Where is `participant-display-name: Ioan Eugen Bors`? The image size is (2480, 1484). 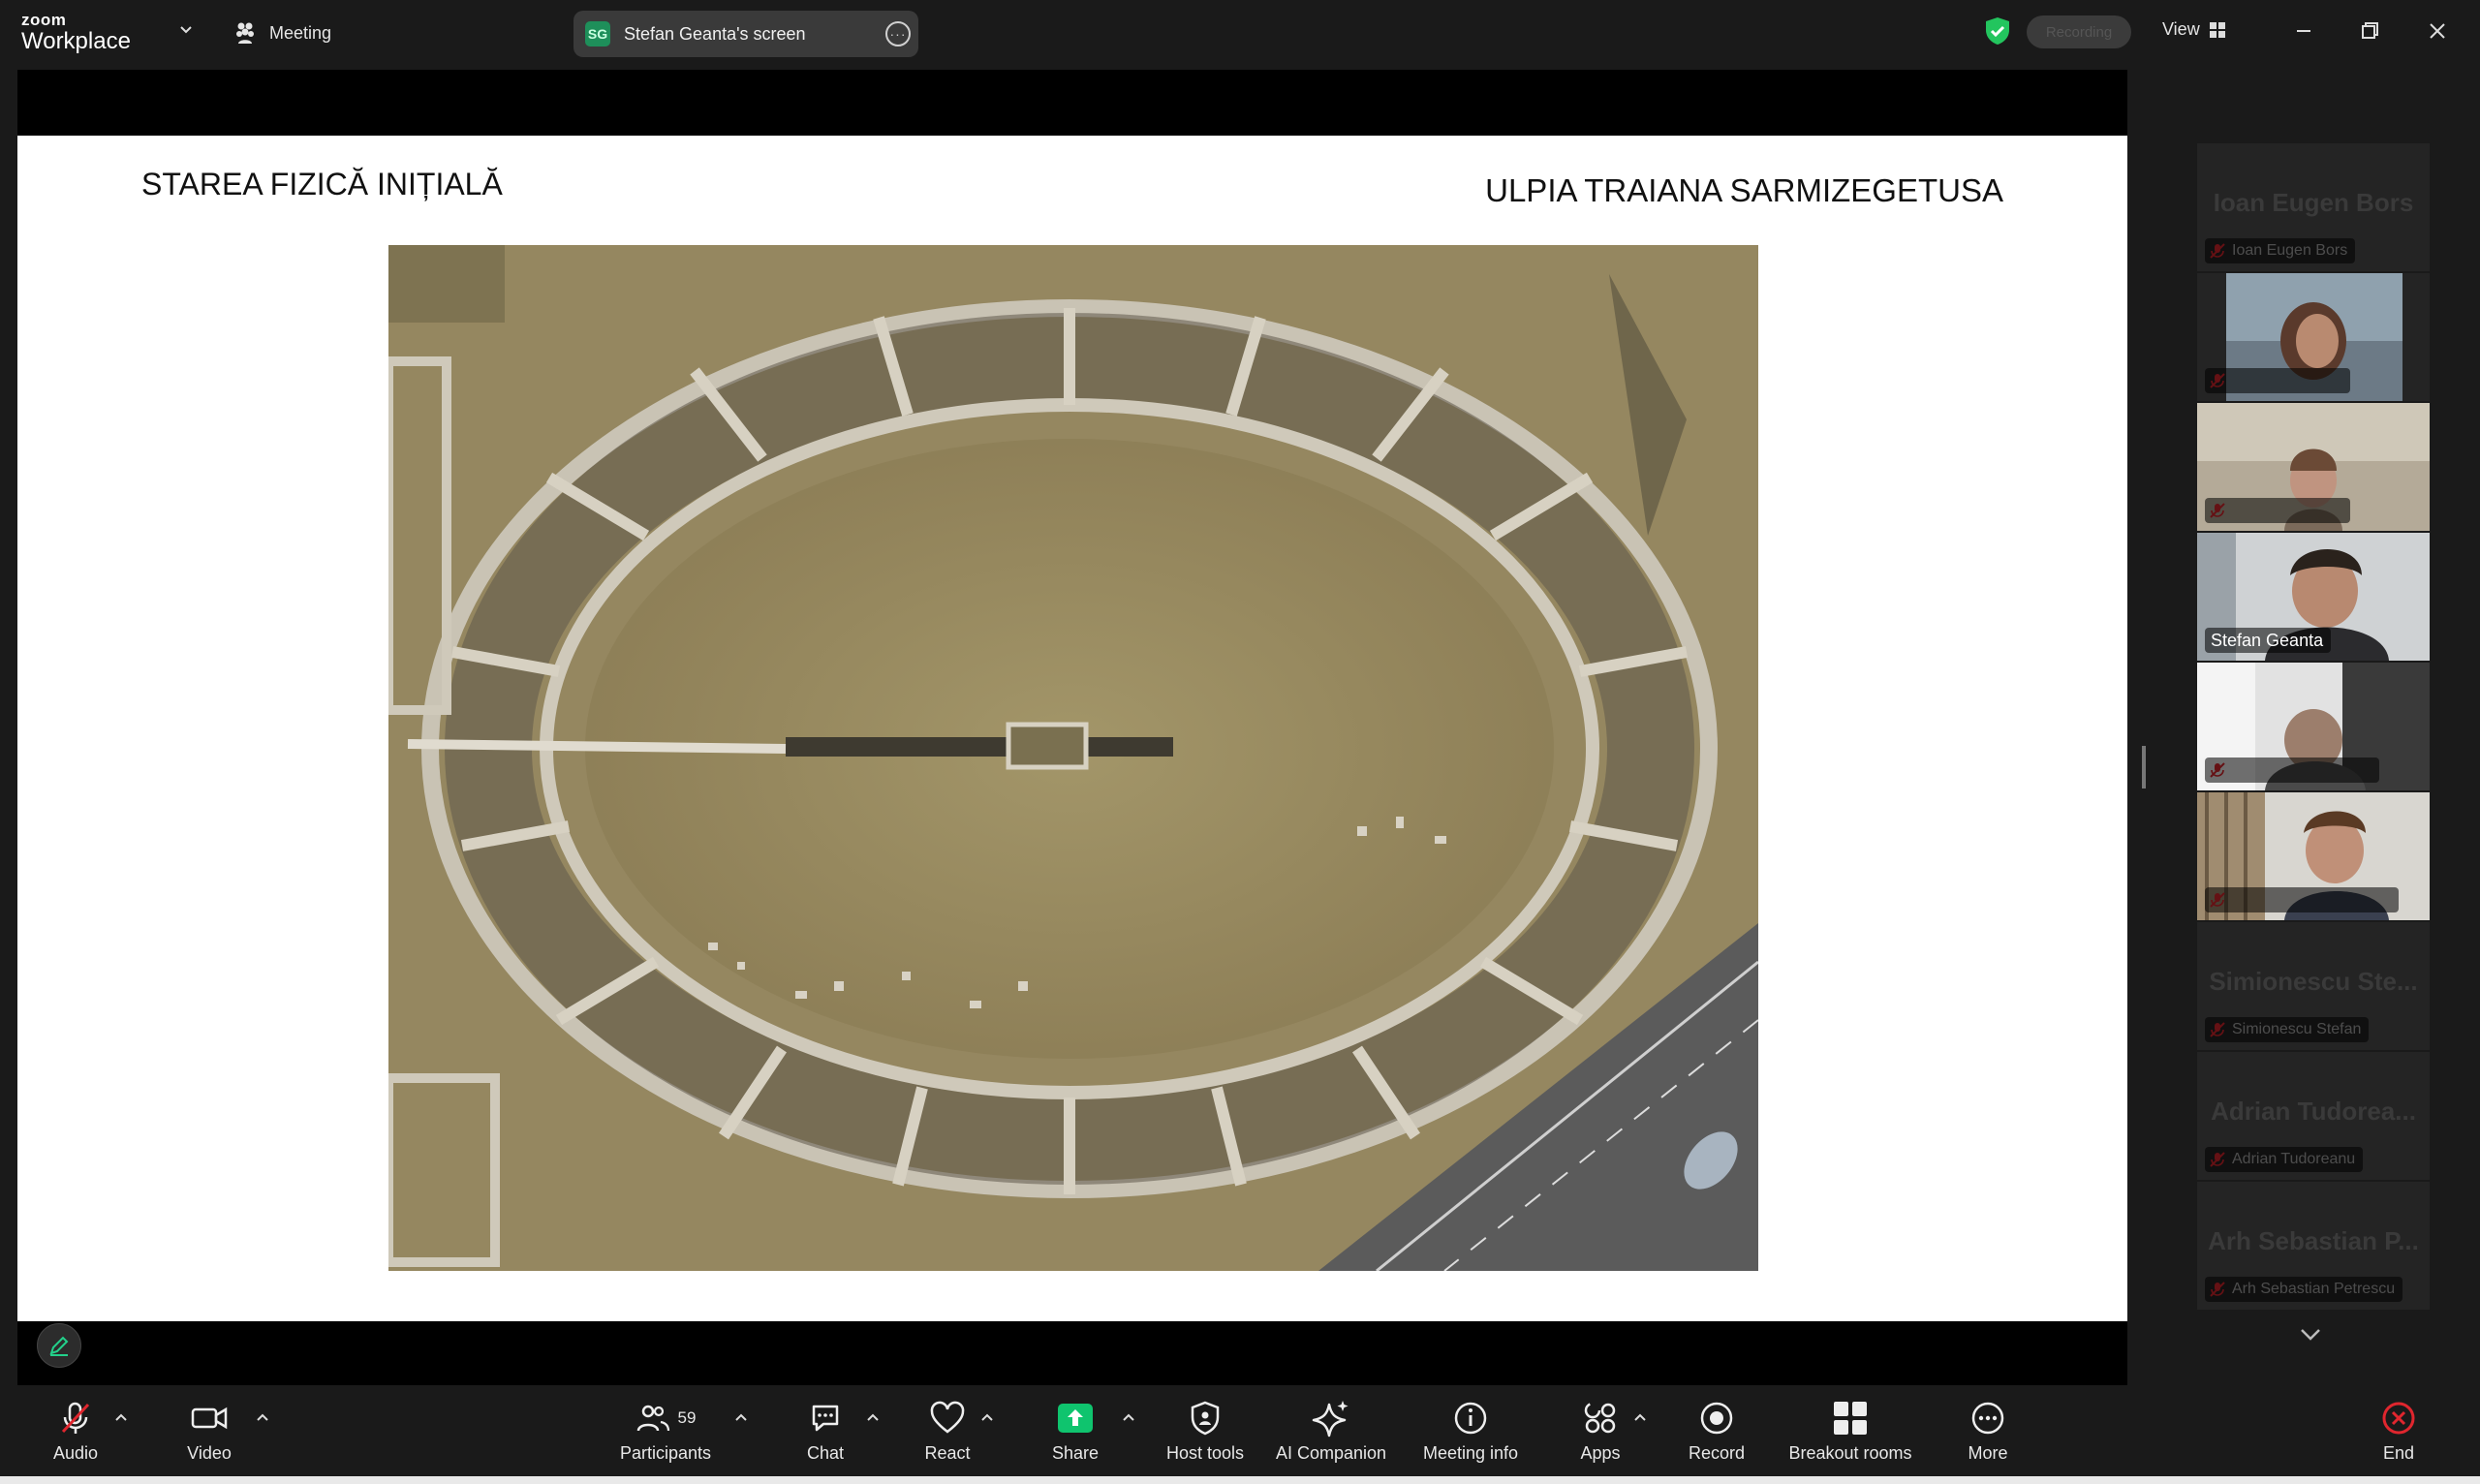
participant-display-name: Ioan Eugen Bors is located at coordinates (2313, 202).